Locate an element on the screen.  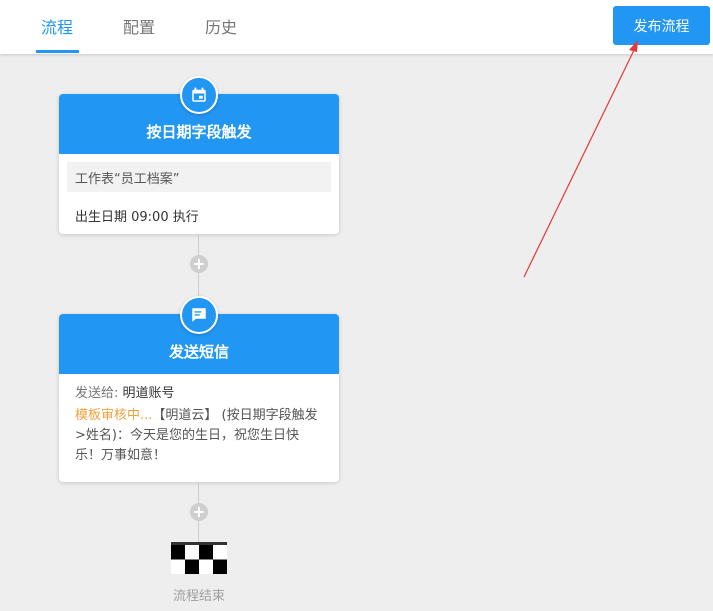
flow-end-label: 流程结束 is located at coordinates (198, 596).